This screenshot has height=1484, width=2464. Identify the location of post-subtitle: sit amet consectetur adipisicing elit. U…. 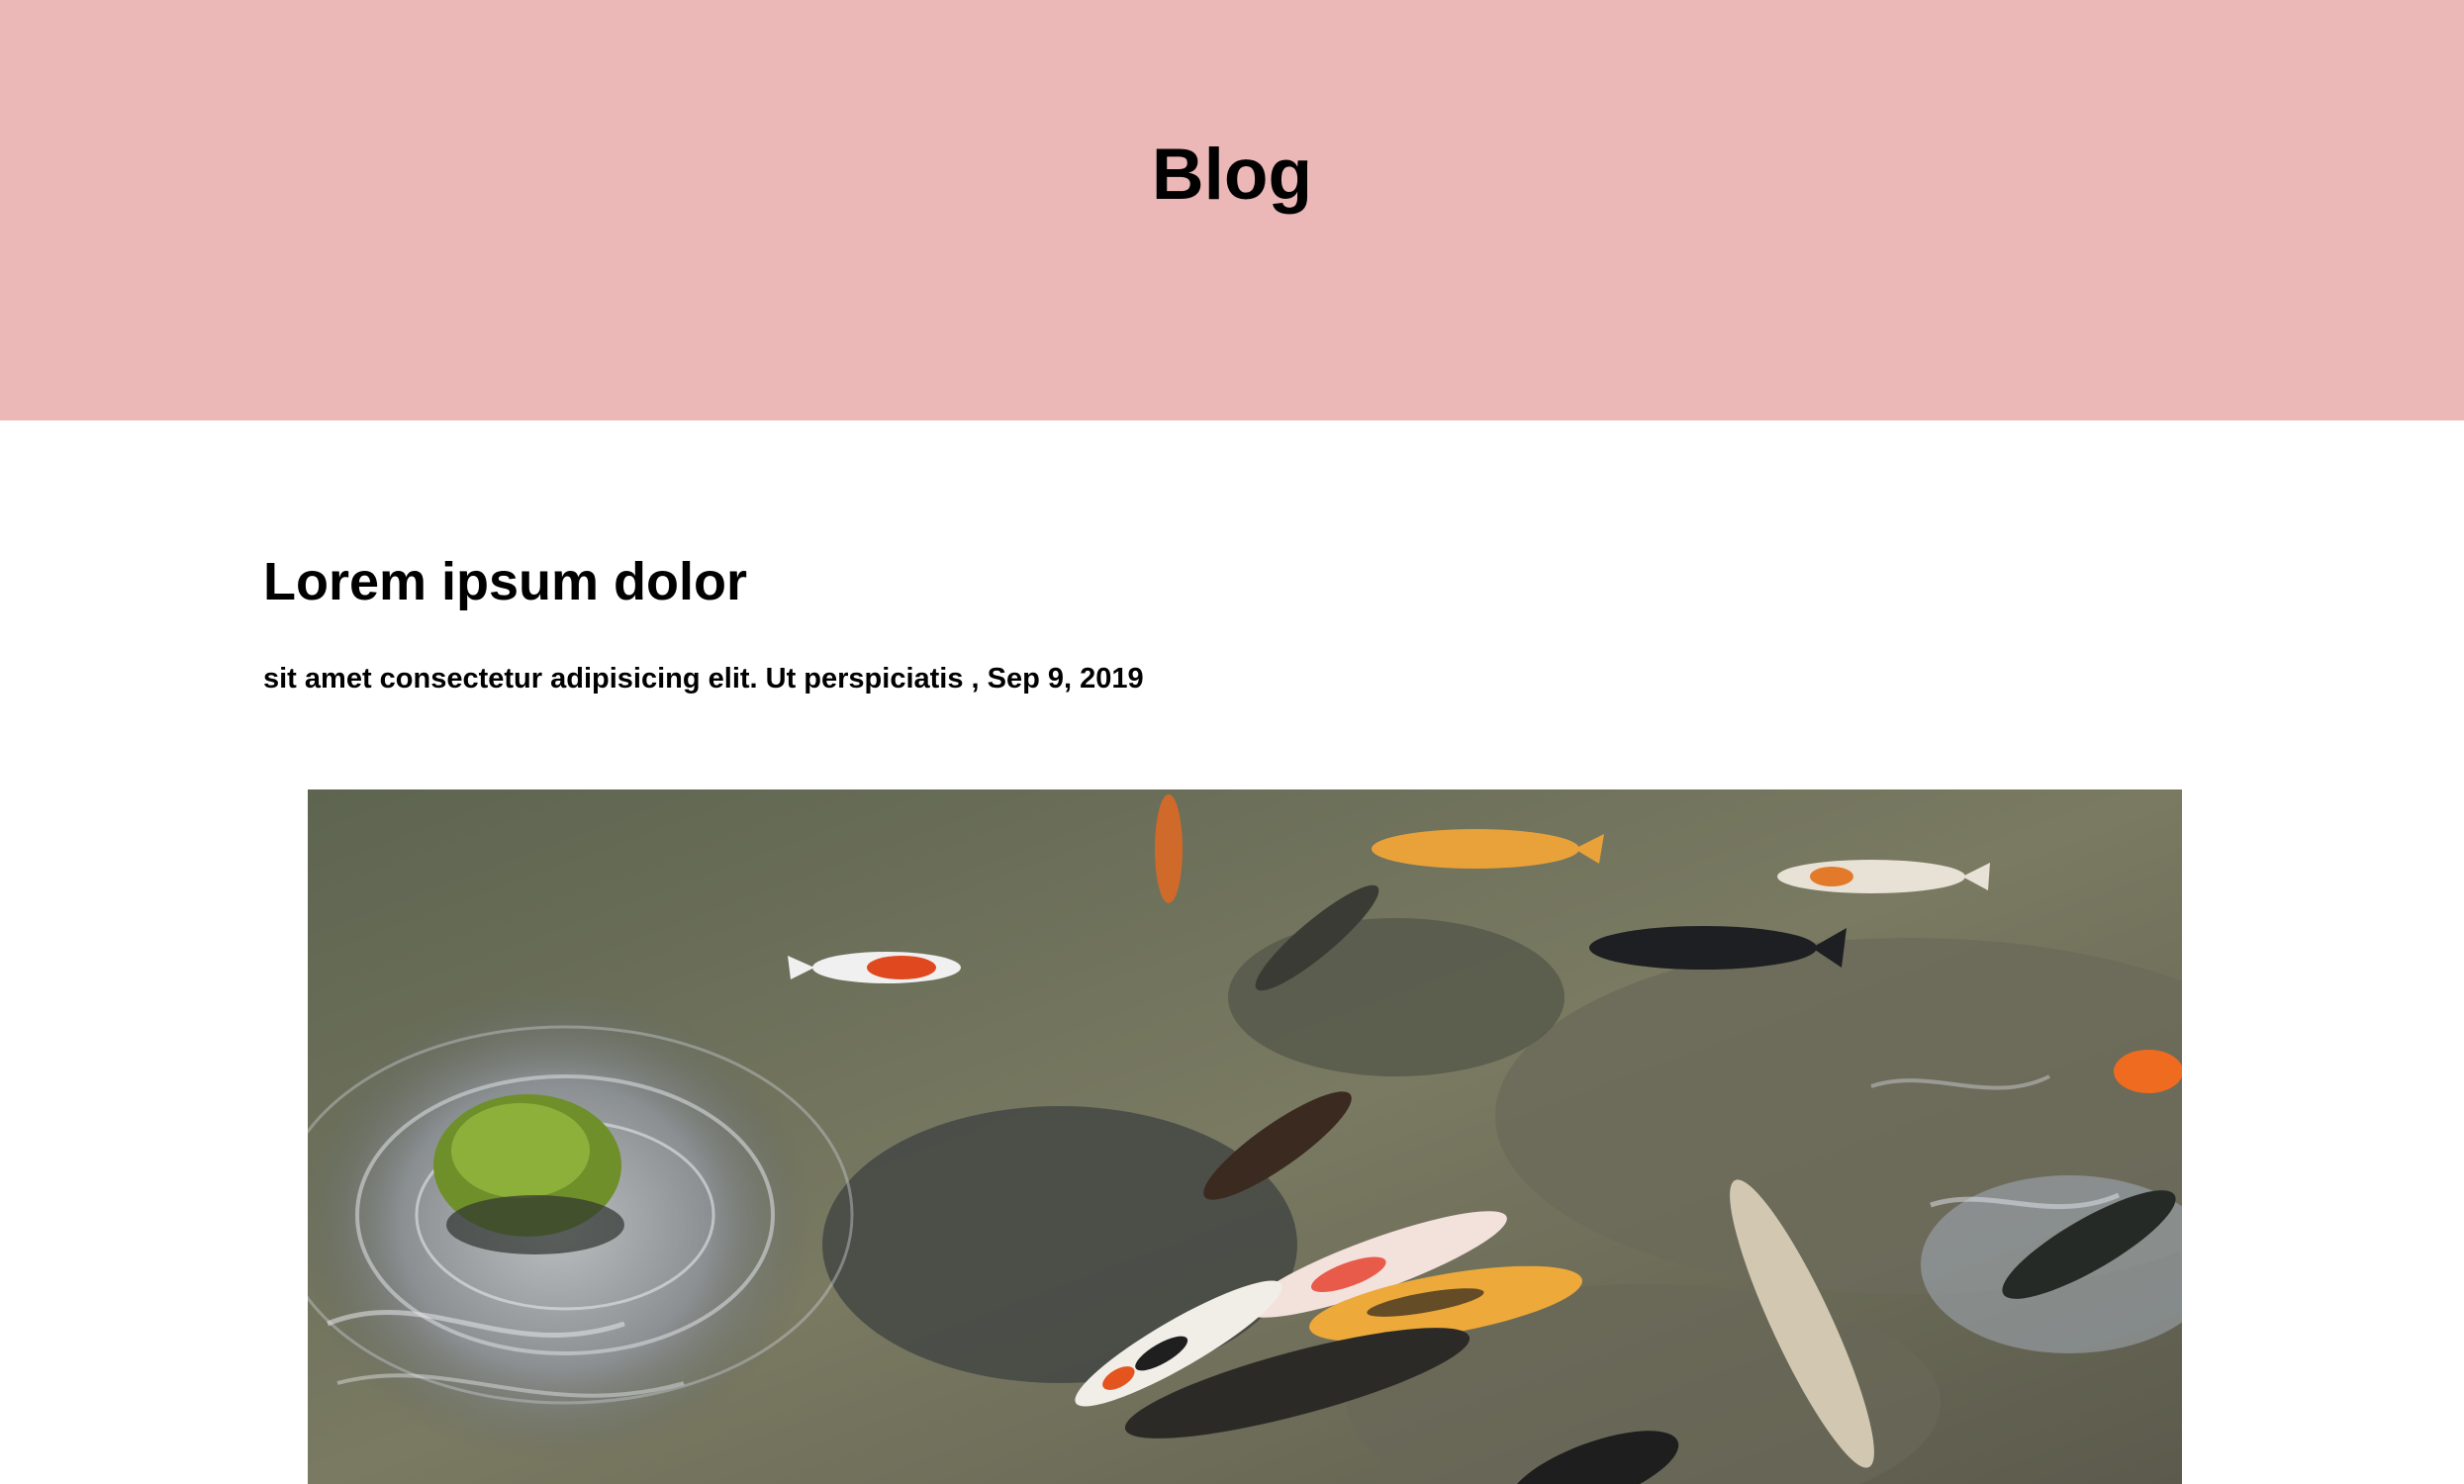
(613, 679).